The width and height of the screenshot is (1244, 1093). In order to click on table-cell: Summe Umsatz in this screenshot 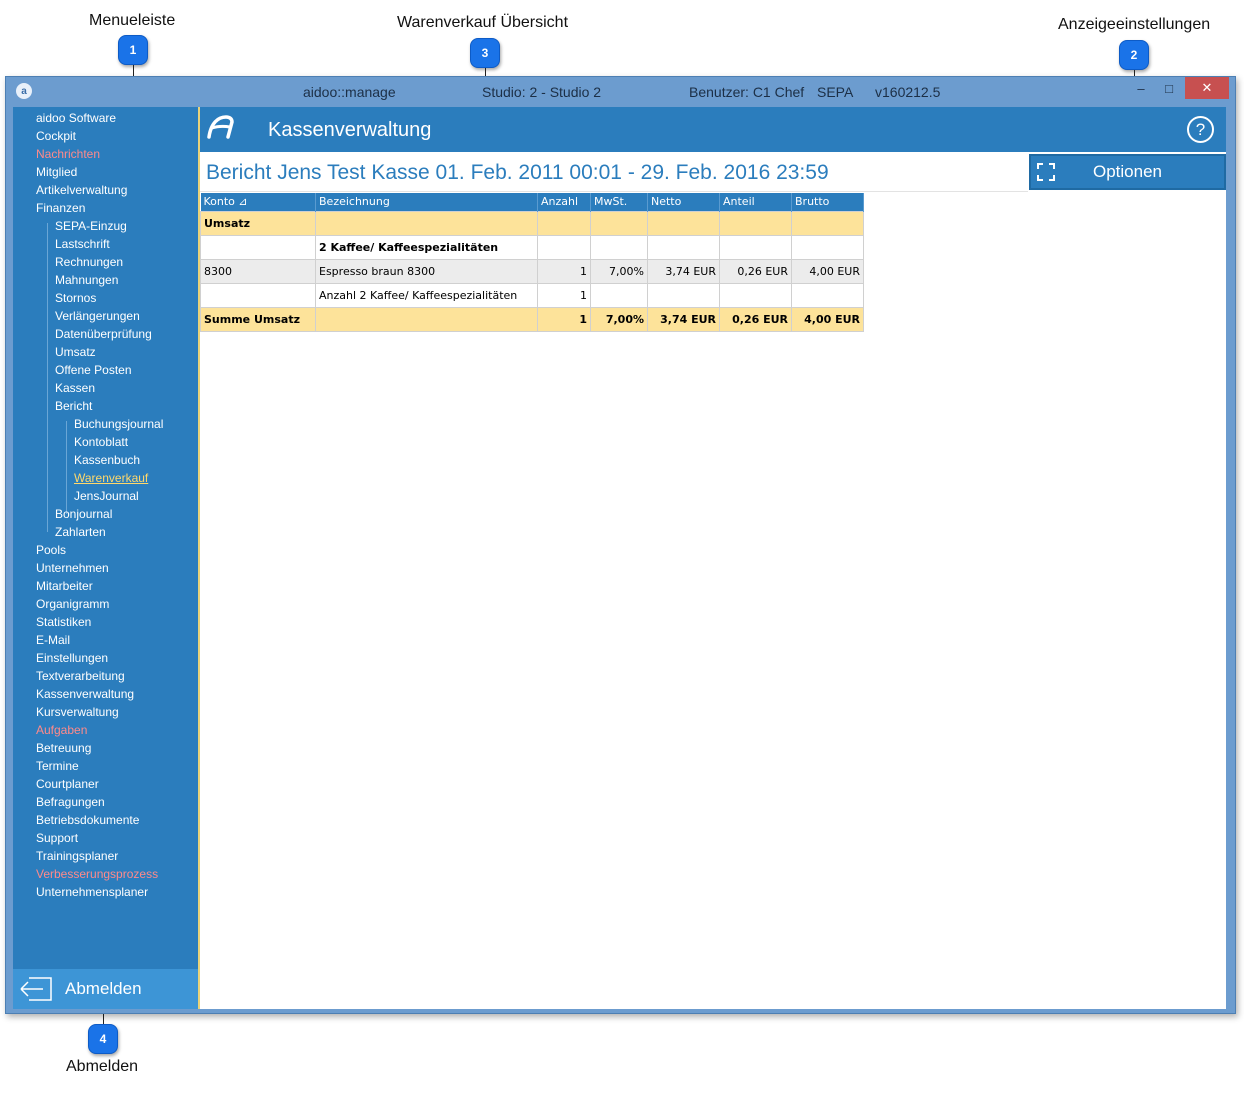, I will do `click(258, 319)`.